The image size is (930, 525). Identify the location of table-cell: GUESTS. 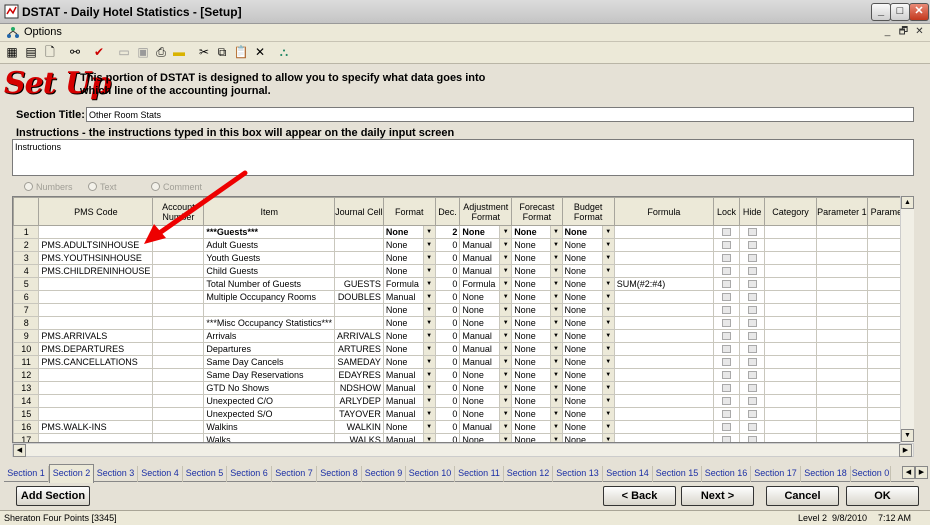
(358, 284).